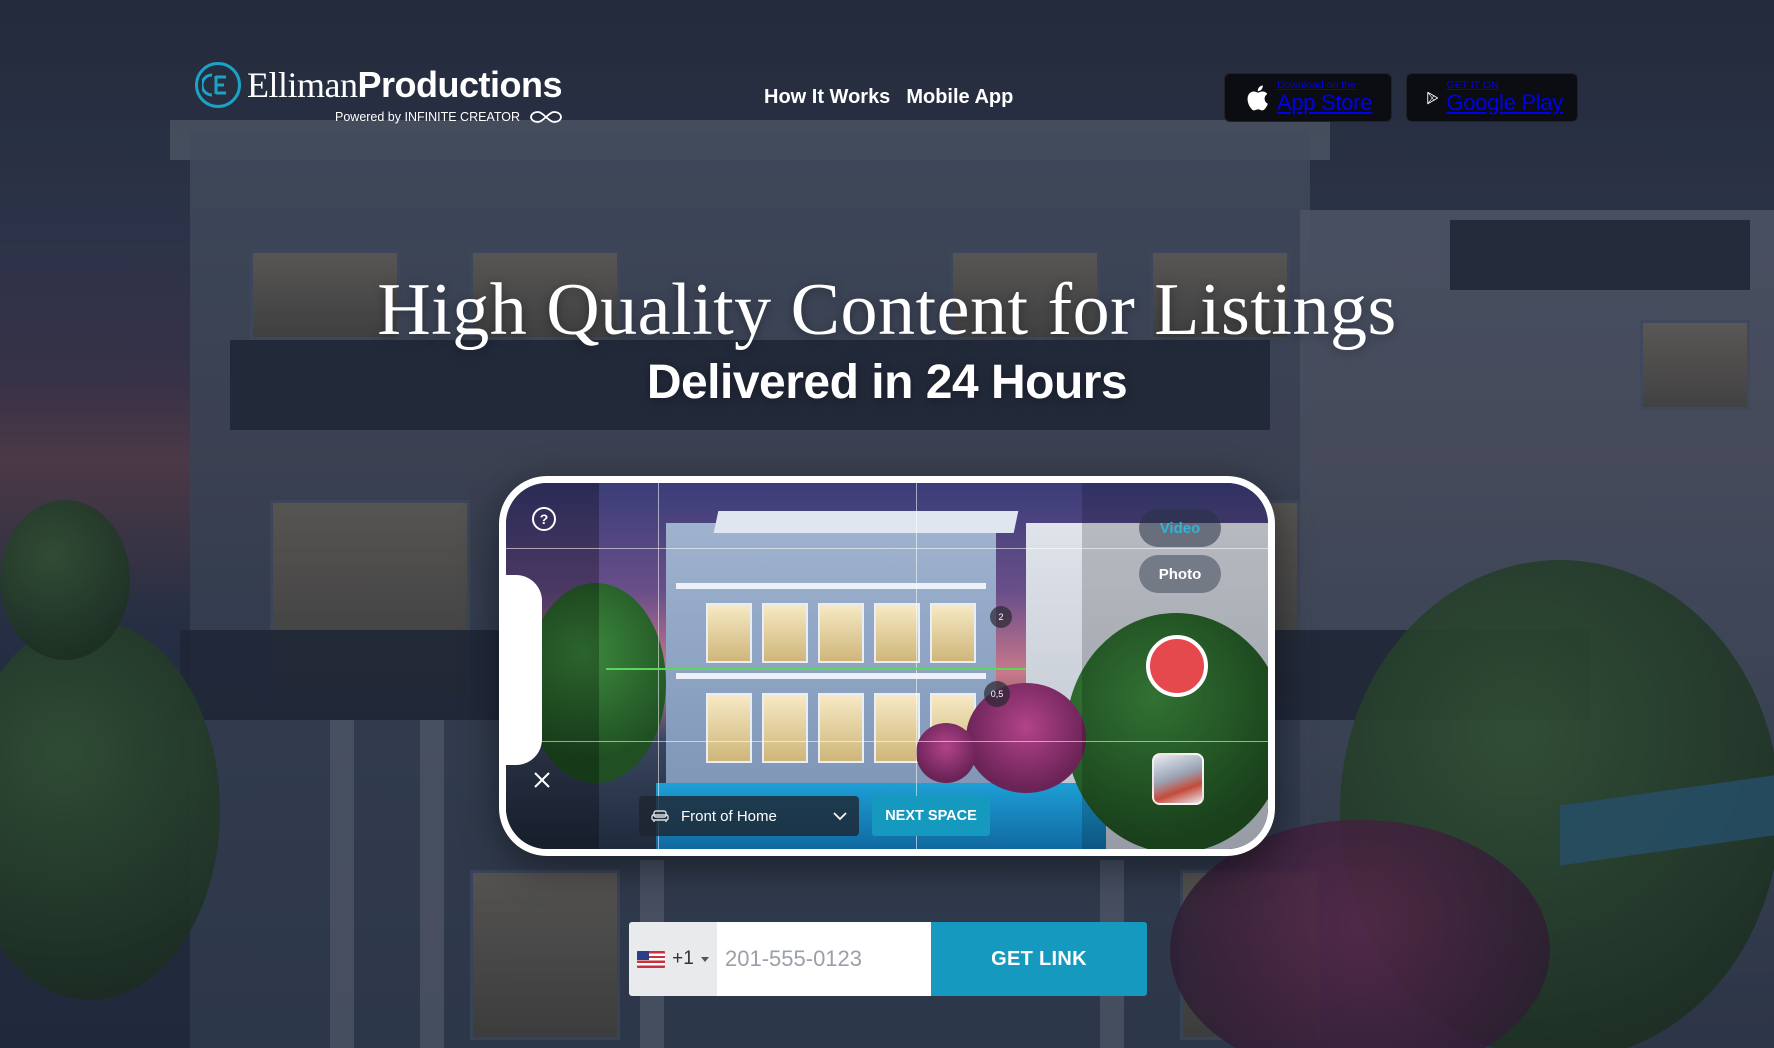  Describe the element at coordinates (1178, 779) in the screenshot. I see `gallery-thumbnail` at that location.